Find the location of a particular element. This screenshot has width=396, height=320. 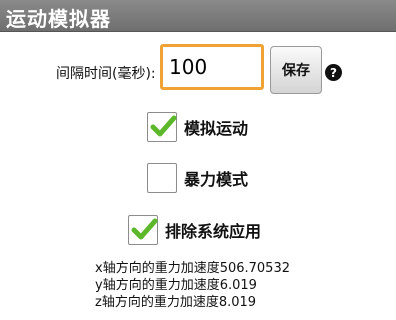

simulate-motion-checkbox is located at coordinates (162, 127).